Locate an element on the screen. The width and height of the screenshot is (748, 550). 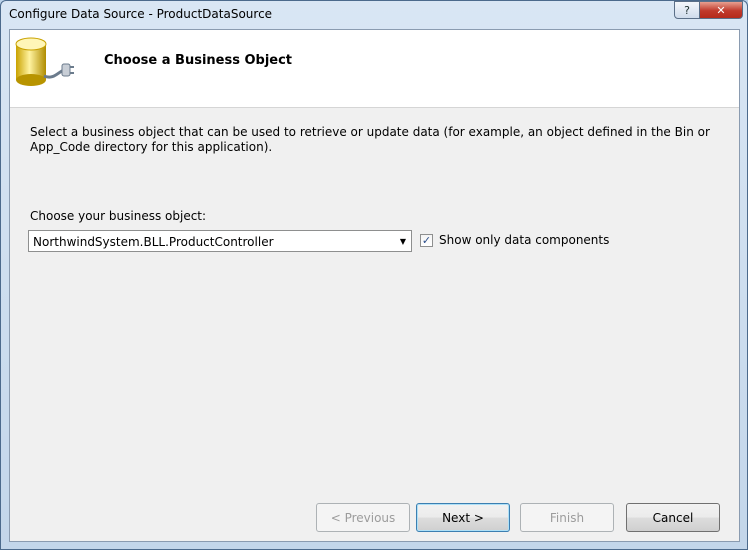
business-object-dropdown: NorthwindSystem.BLL.ProductController ▼ is located at coordinates (220, 241).